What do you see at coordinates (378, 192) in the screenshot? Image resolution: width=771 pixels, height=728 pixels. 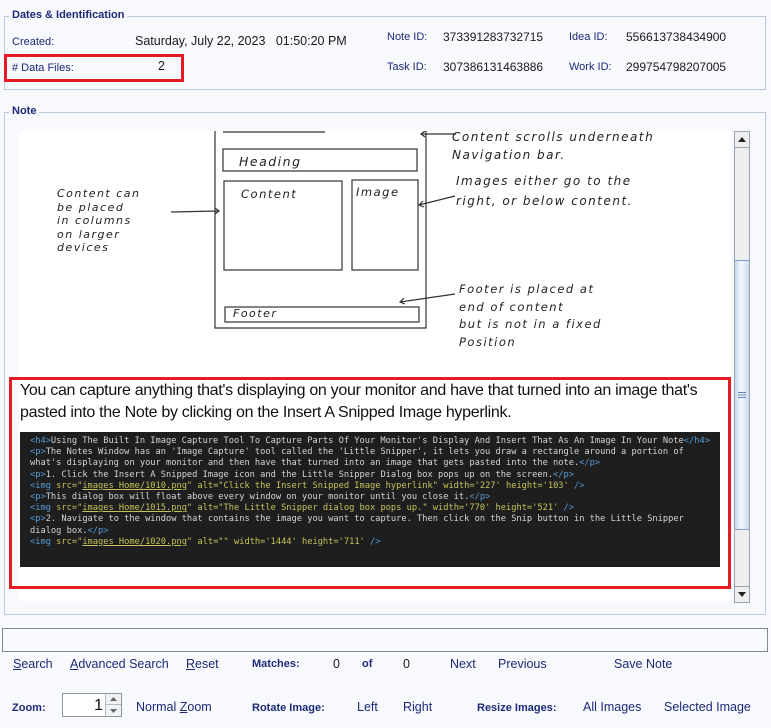 I see `sketch-image-label: Image` at bounding box center [378, 192].